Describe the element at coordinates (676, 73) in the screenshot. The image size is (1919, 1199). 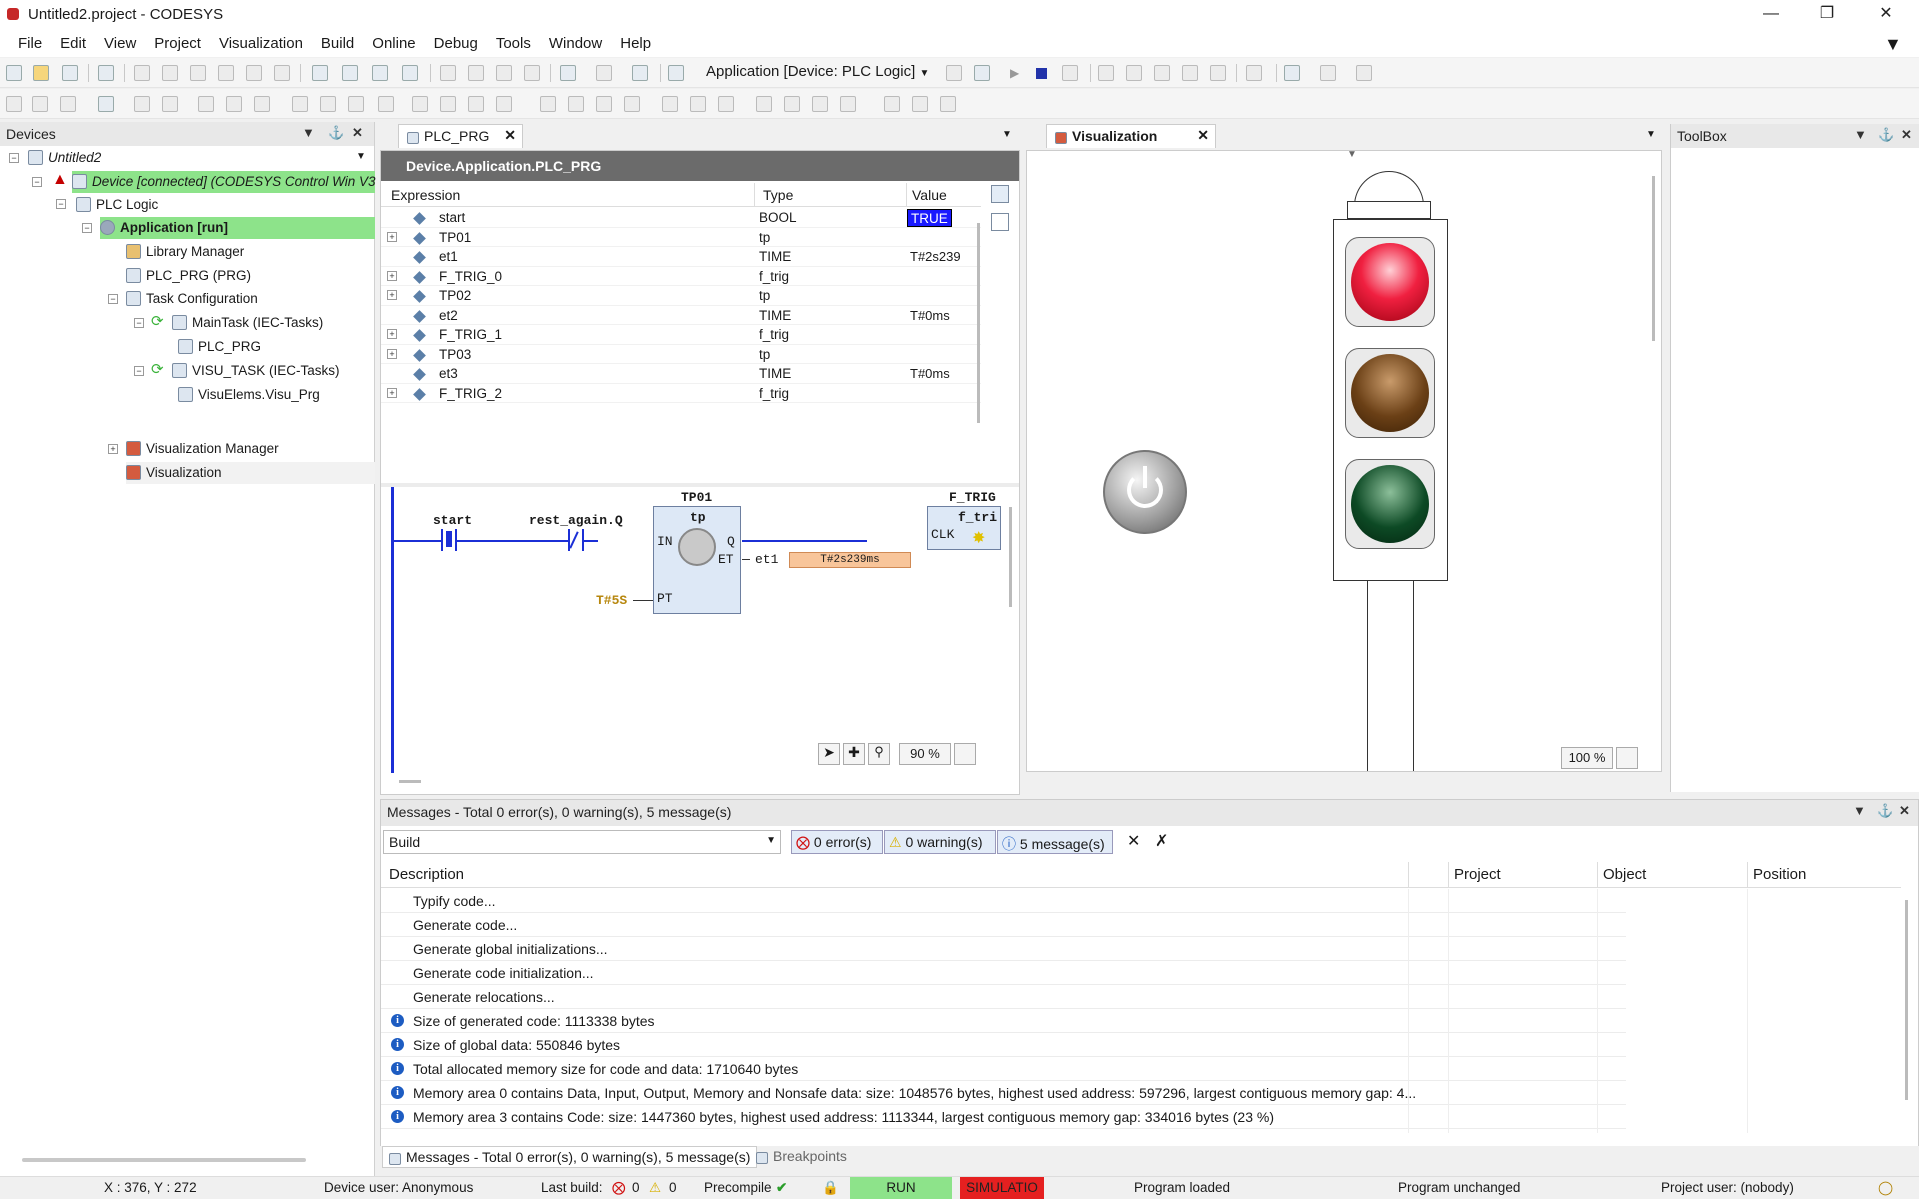
I see `app-select-icon` at that location.